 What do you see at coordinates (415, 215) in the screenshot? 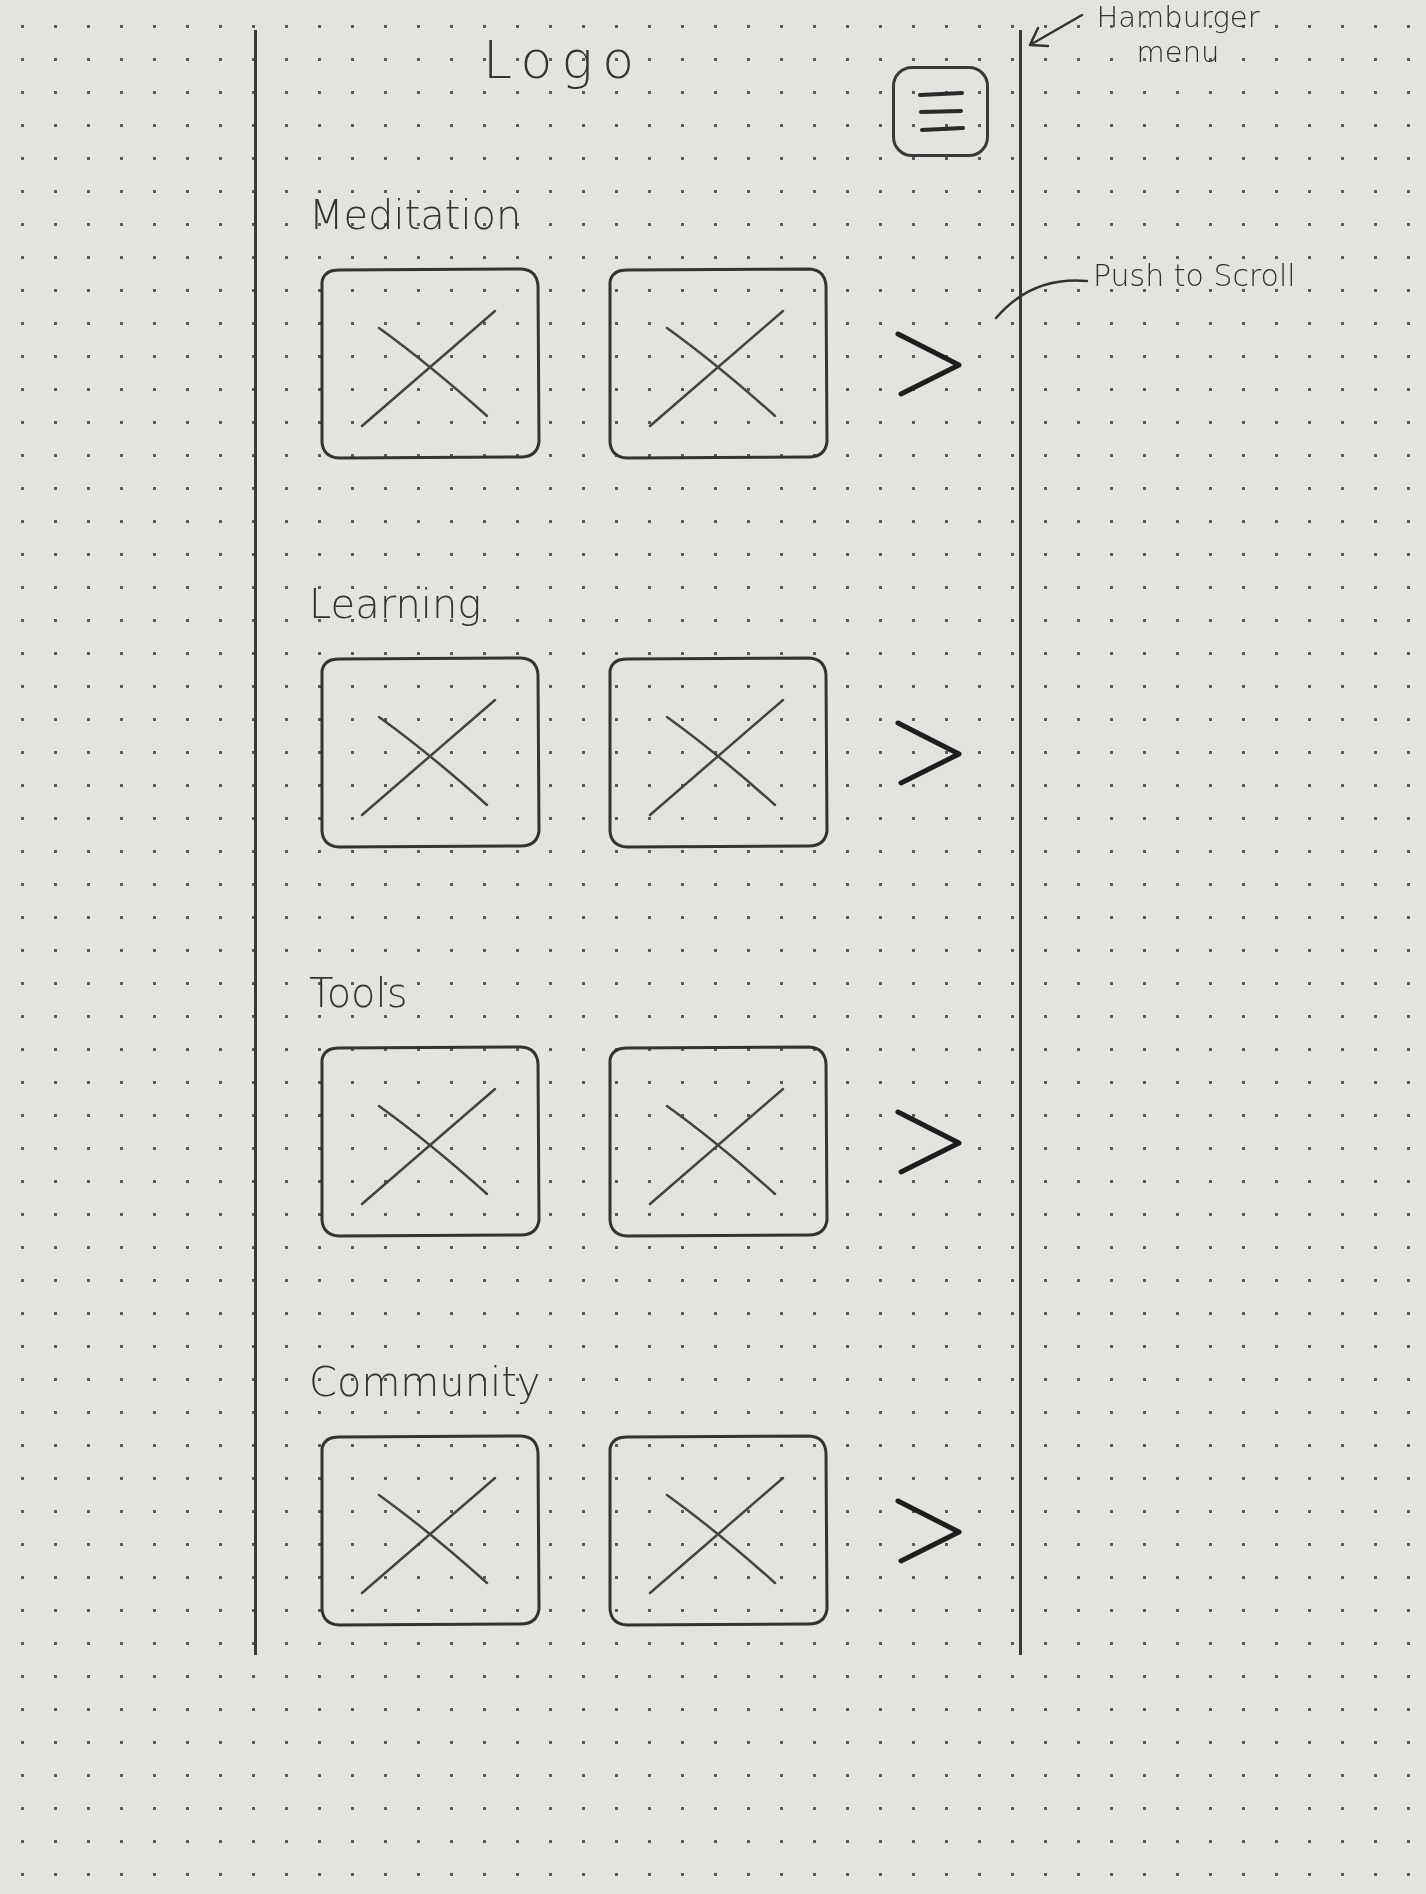
I see `section-title: Meditation` at bounding box center [415, 215].